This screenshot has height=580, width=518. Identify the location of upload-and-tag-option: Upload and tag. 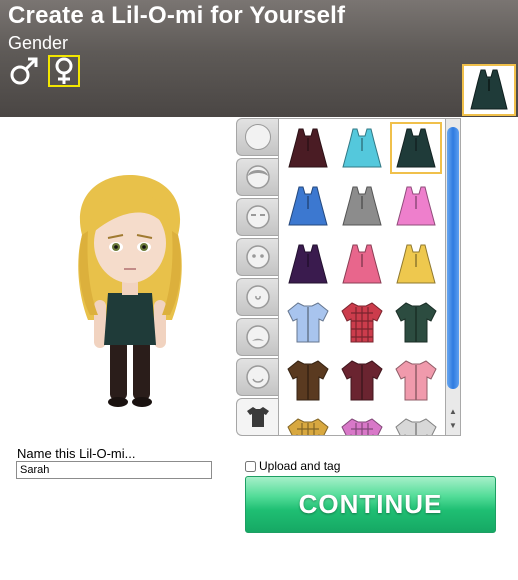
(292, 466).